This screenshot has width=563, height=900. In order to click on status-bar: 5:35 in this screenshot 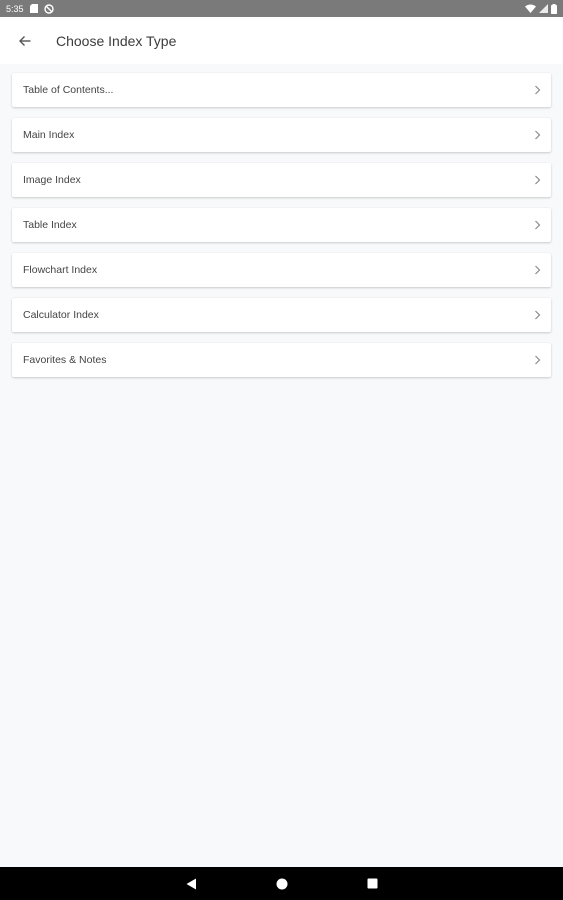, I will do `click(281, 8)`.